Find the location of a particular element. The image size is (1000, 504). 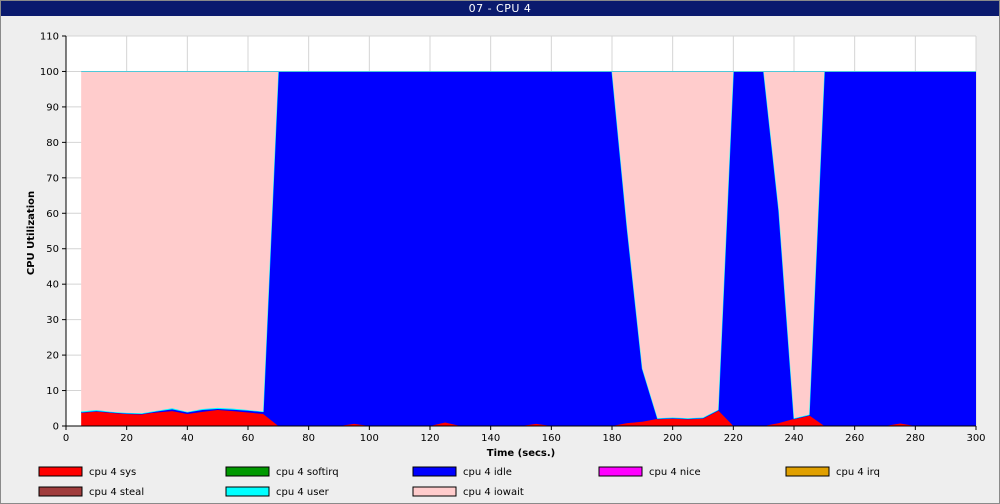

y-tick-label: 80 is located at coordinates (52, 143).